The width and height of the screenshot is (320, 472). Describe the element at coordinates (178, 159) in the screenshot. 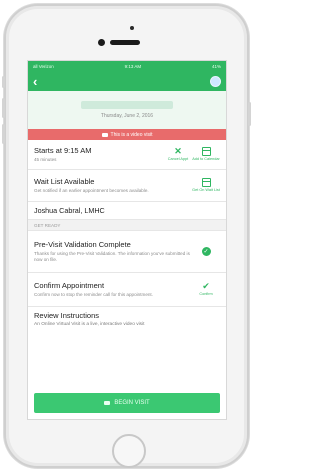

I see `cancel-label: Cancel Appt` at that location.